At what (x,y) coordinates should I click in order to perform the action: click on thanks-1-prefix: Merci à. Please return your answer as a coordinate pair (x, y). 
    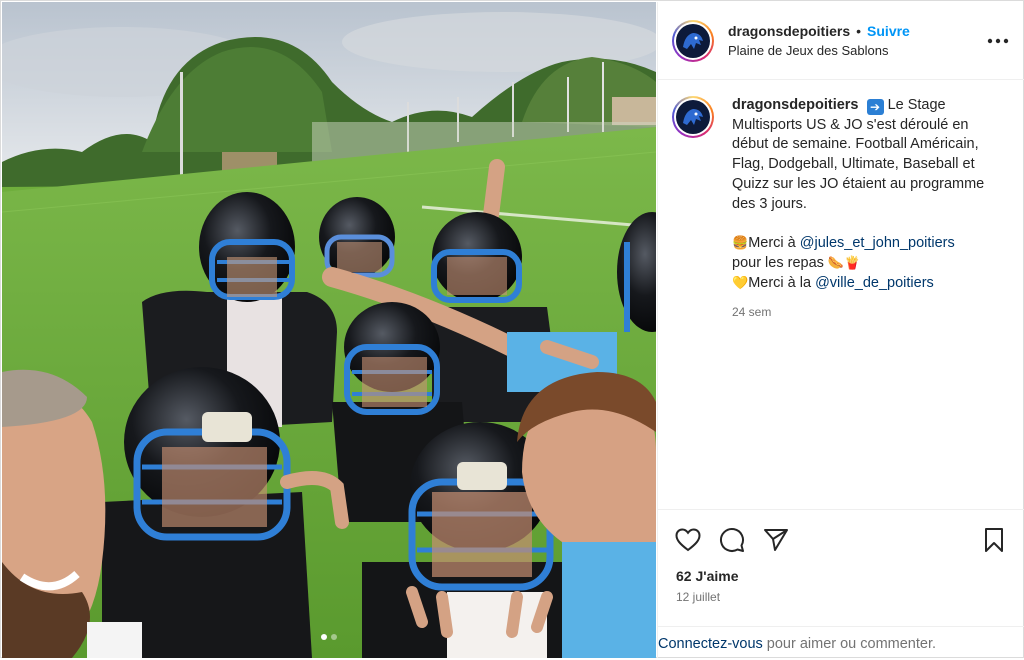
    Looking at the image, I should click on (772, 243).